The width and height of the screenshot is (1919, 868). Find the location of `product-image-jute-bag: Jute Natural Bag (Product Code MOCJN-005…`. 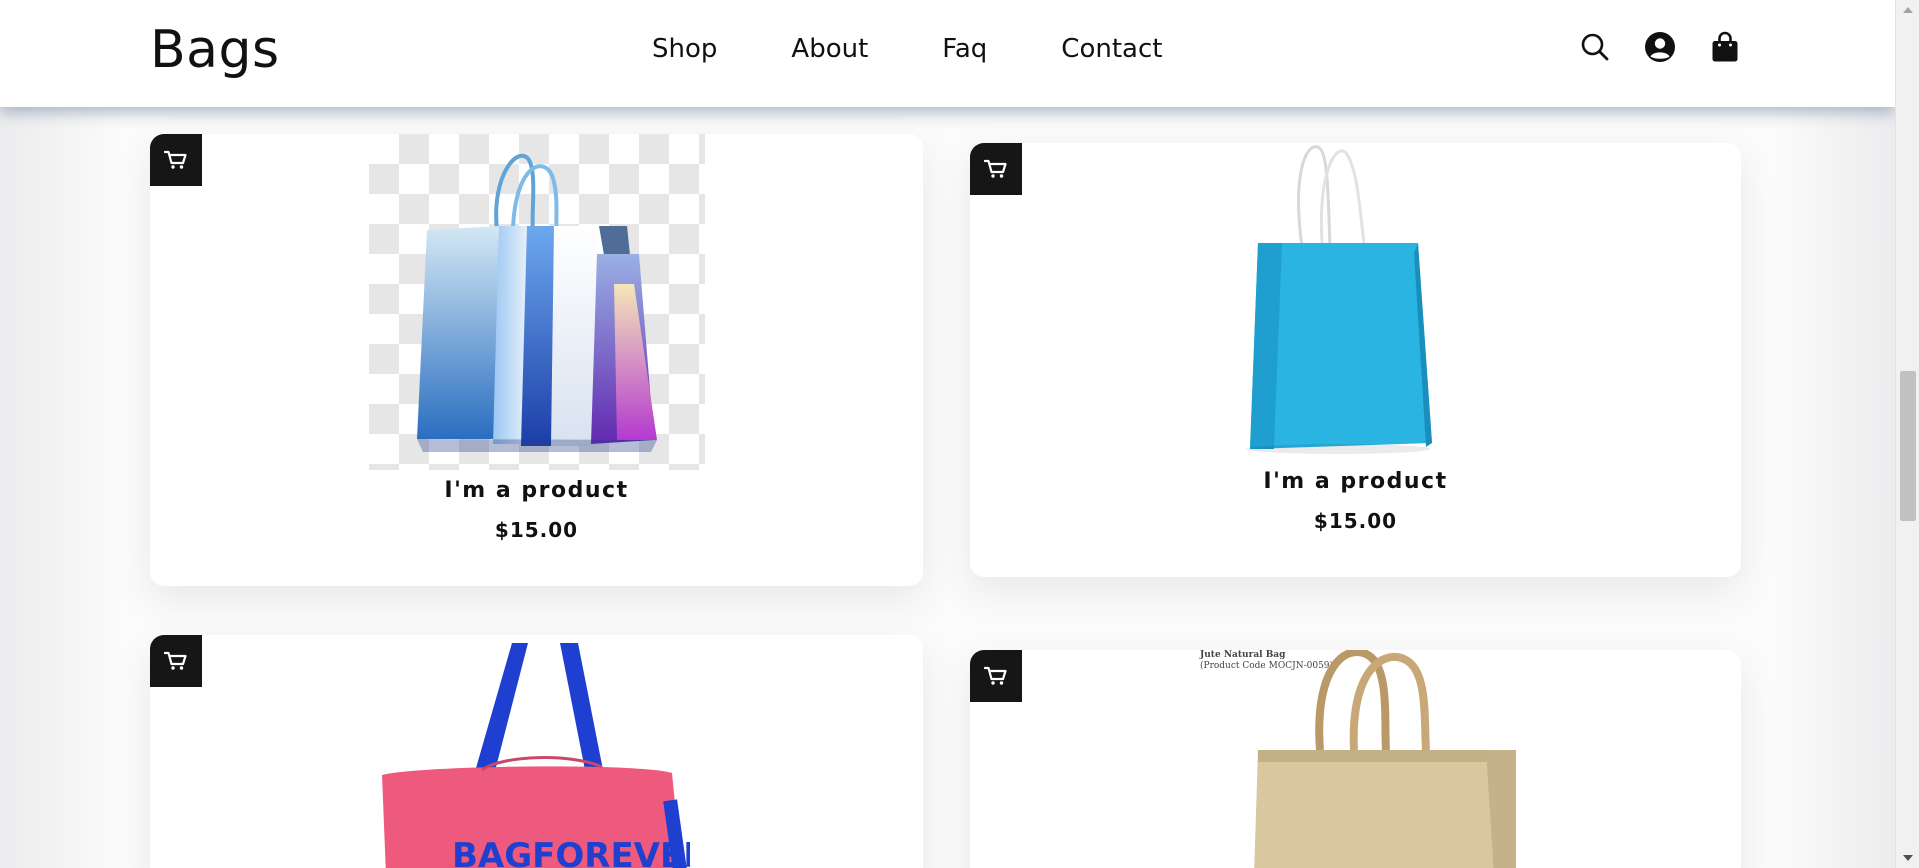

product-image-jute-bag: Jute Natural Bag (Product Code MOCJN-005… is located at coordinates (1357, 759).